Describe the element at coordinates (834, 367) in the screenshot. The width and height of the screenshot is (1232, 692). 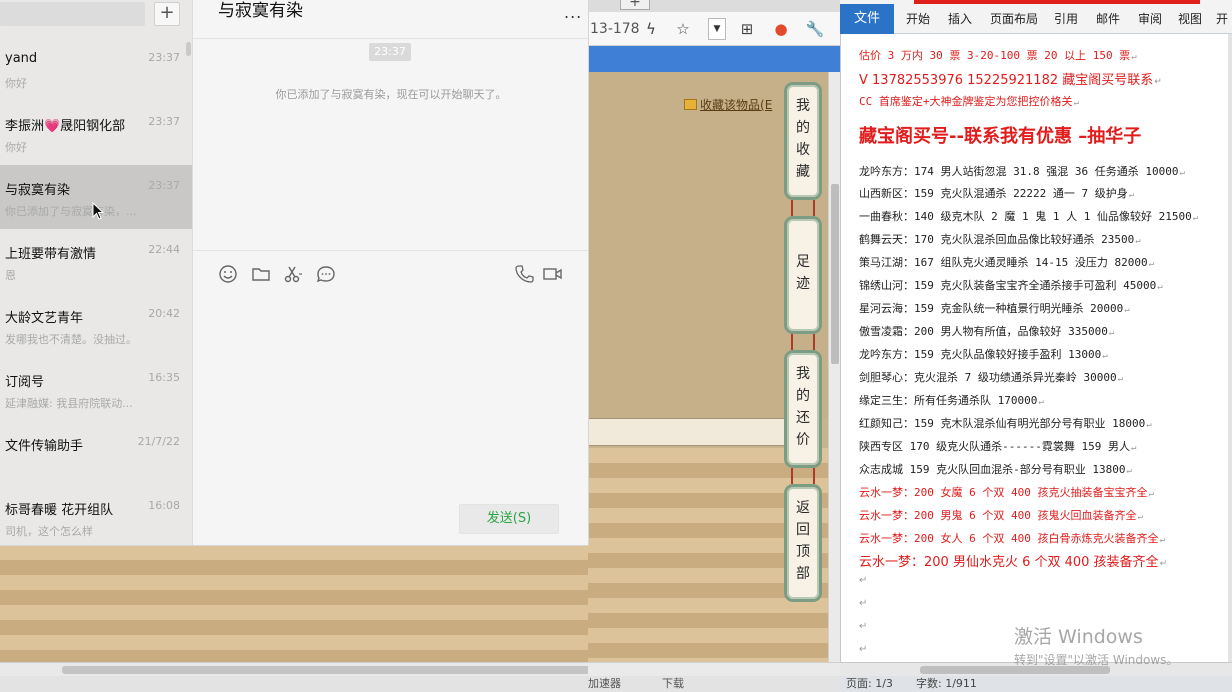
I see `browser-vertical-scrollbar` at that location.